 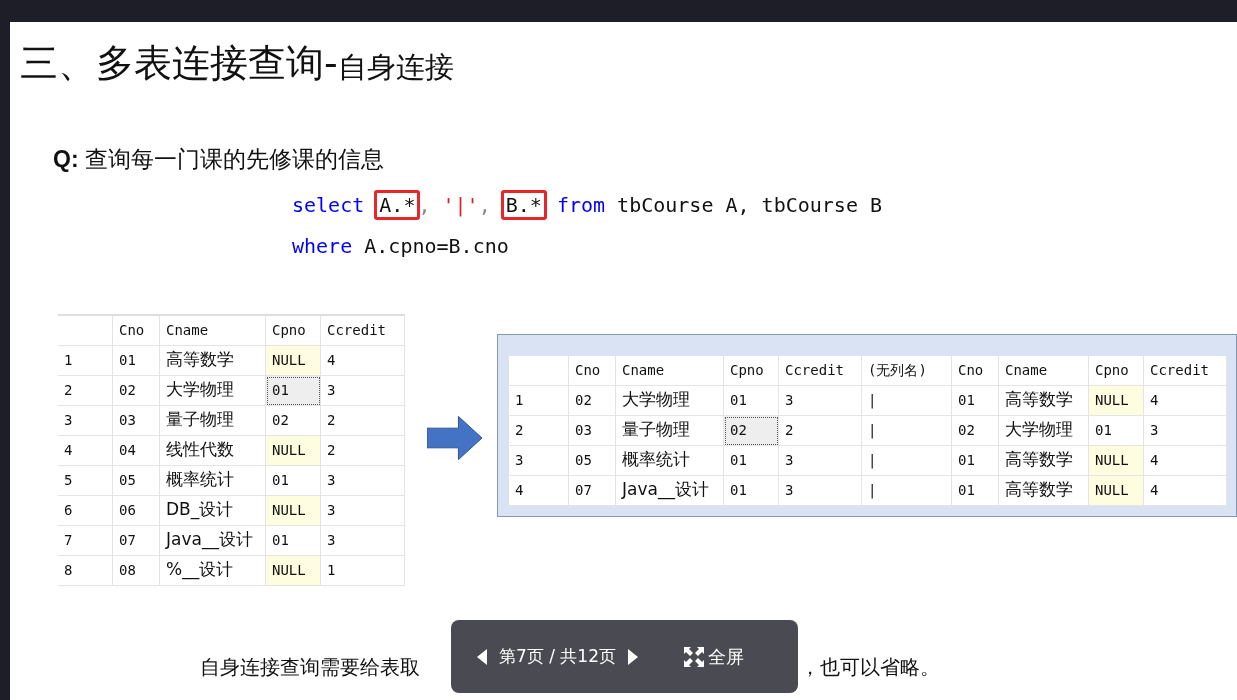 I want to click on note-text: 自身连接查询需要给表取, so click(x=310, y=667).